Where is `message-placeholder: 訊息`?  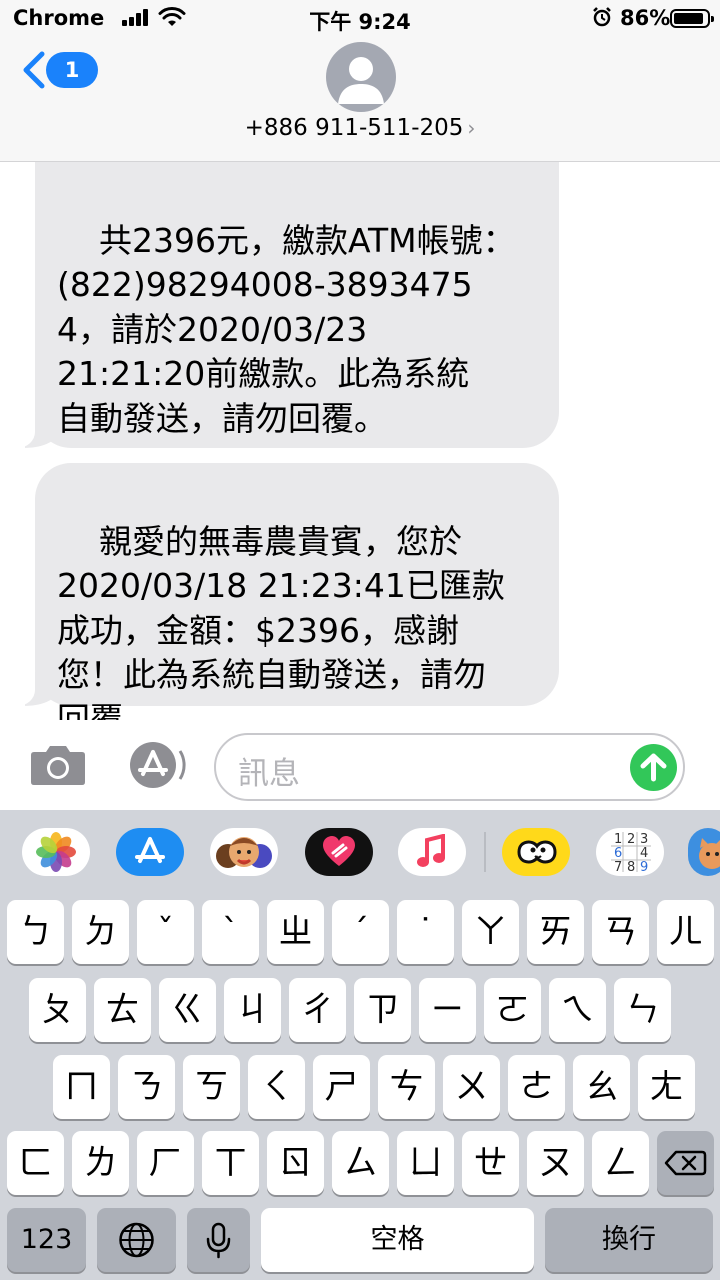
message-placeholder: 訊息 is located at coordinates (269, 774).